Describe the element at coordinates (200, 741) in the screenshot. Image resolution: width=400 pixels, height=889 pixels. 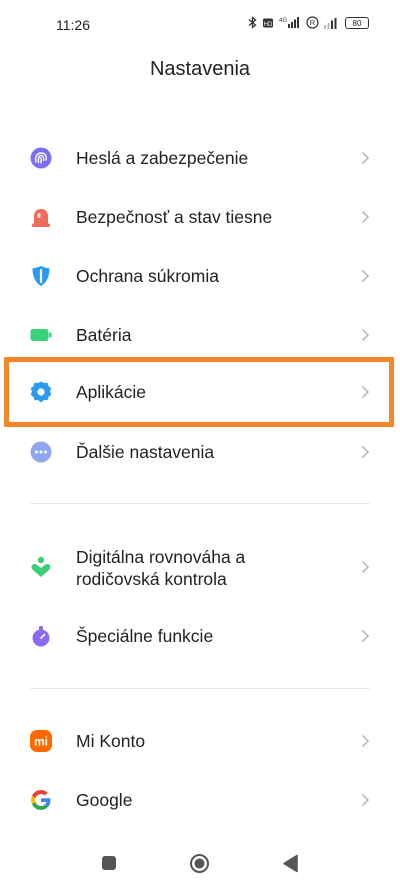
I see `settings-item-mi-account: mi Mi Konto` at that location.